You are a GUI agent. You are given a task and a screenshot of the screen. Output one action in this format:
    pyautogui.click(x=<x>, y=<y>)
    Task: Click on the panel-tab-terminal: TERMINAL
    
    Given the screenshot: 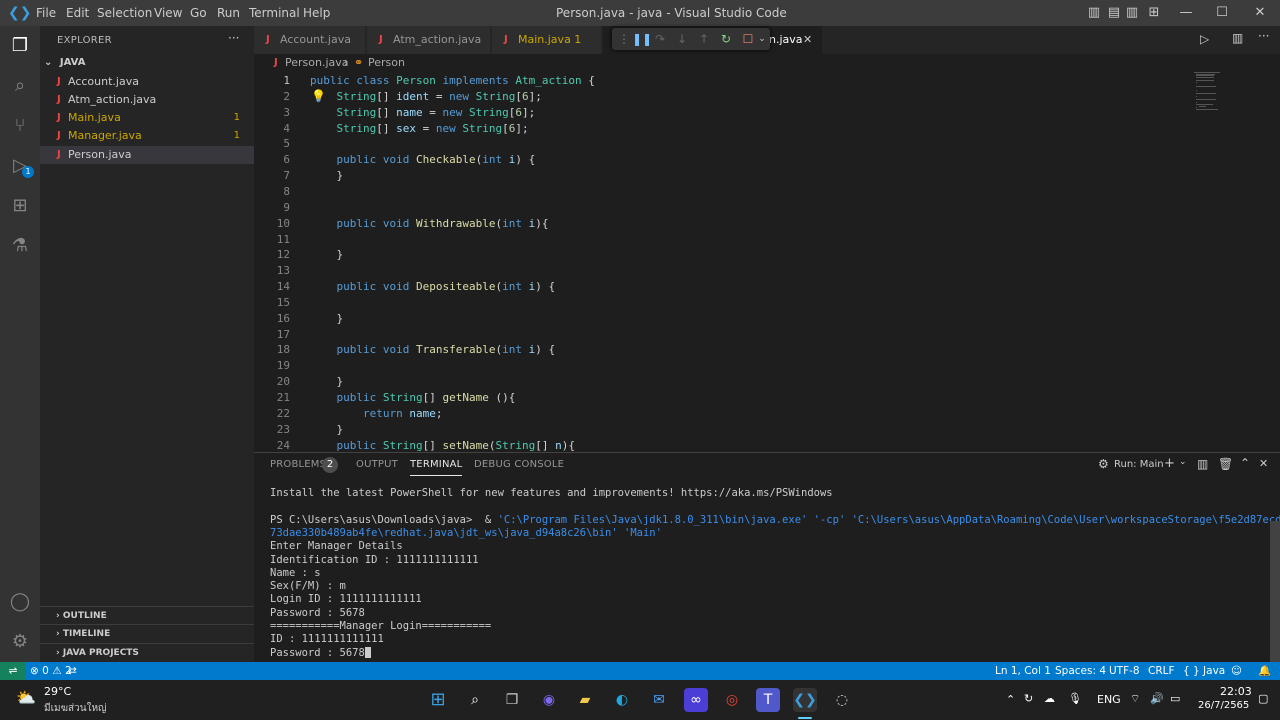 What is the action you would take?
    pyautogui.click(x=436, y=467)
    